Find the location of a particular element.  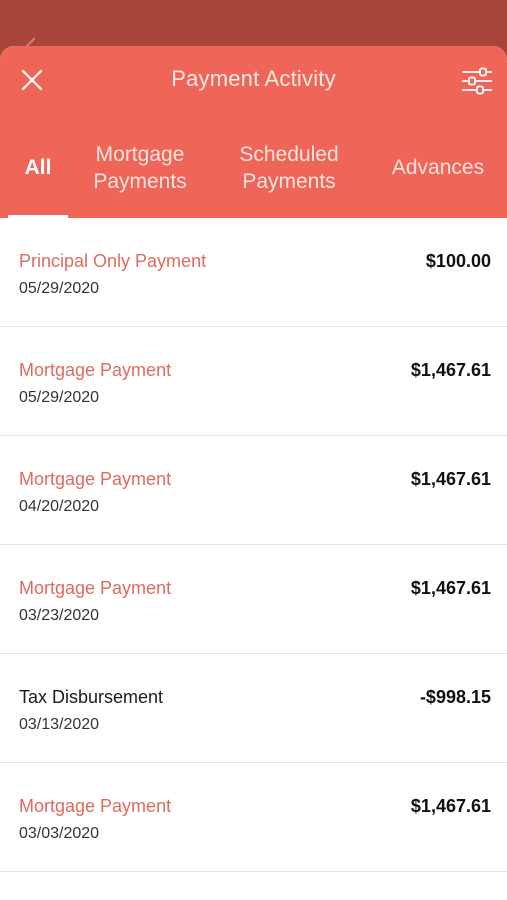

transaction-amount: -$998.15 is located at coordinates (455, 697).